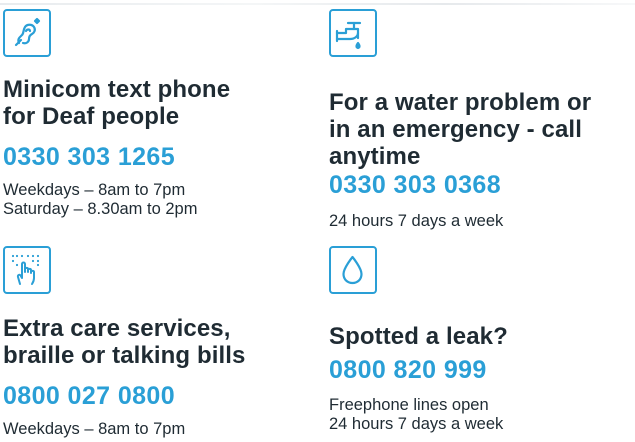 This screenshot has height=442, width=635. Describe the element at coordinates (117, 89) in the screenshot. I see `heading-line: Minicom text phone` at that location.